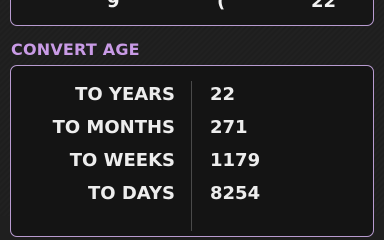 This screenshot has height=240, width=384. Describe the element at coordinates (221, 6) in the screenshot. I see `age-months-value: (` at that location.